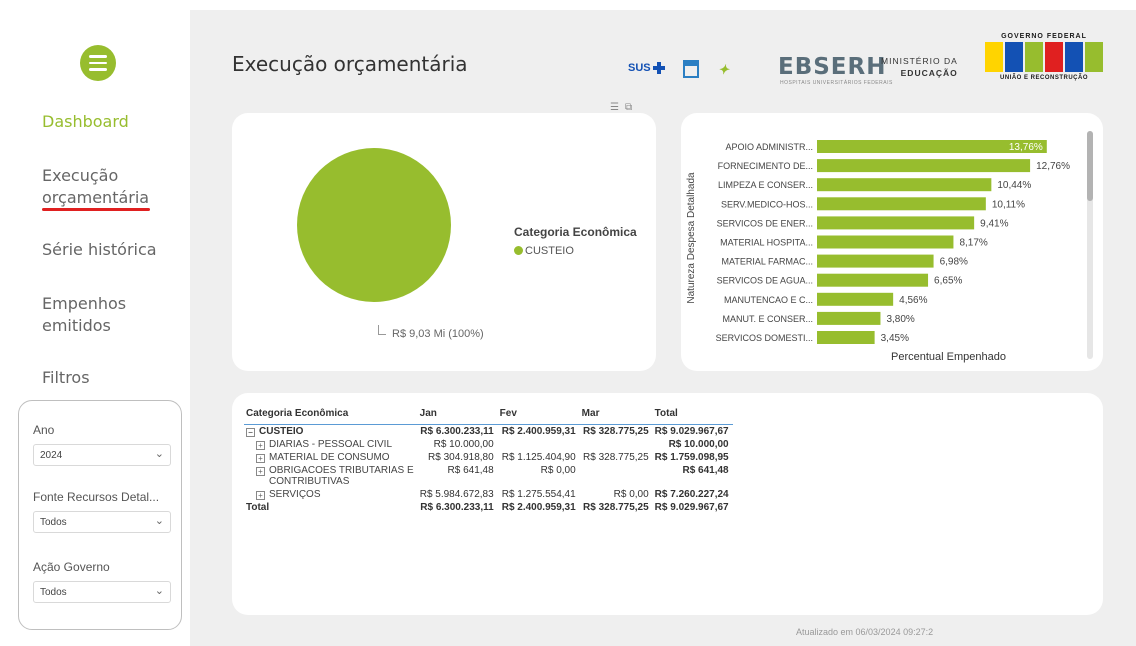 Image resolution: width=1136 pixels, height=646 pixels. What do you see at coordinates (691, 69) in the screenshot?
I see `hospital-logo-icon` at bounding box center [691, 69].